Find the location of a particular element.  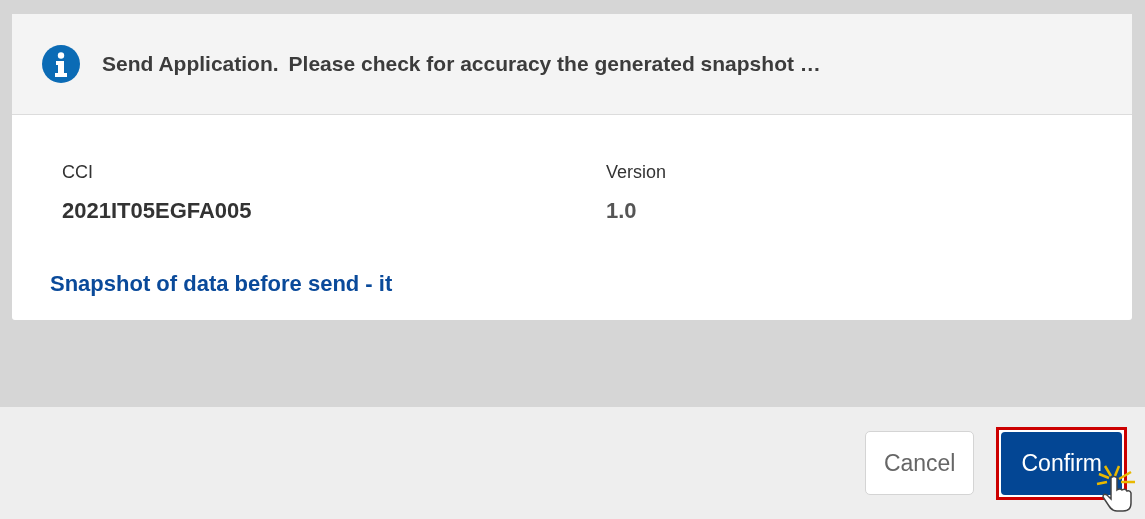

field-label: Version is located at coordinates (637, 172).